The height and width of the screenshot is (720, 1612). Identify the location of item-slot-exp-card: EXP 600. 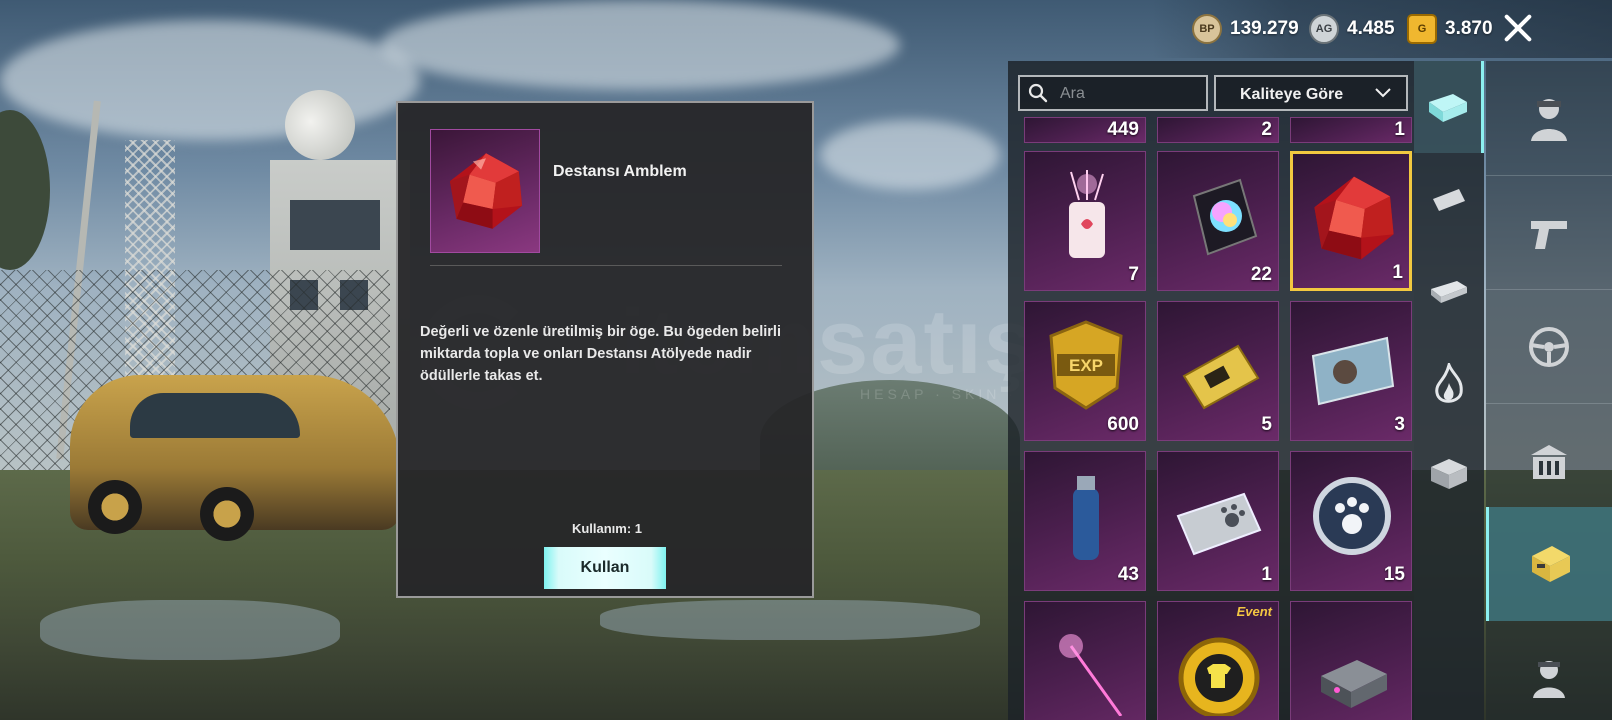
(1085, 371).